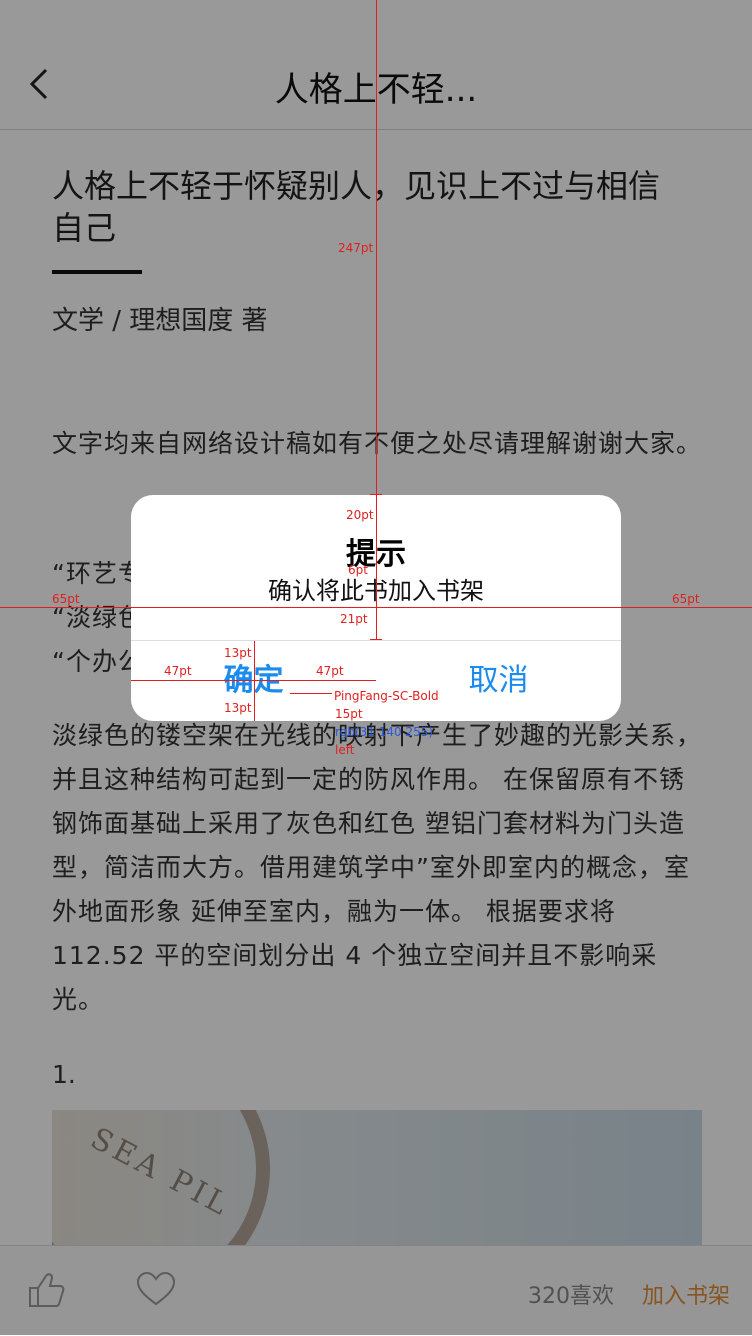 Image resolution: width=752 pixels, height=1336 pixels. Describe the element at coordinates (376, 639) in the screenshot. I see `annotation-vtick-b` at that location.